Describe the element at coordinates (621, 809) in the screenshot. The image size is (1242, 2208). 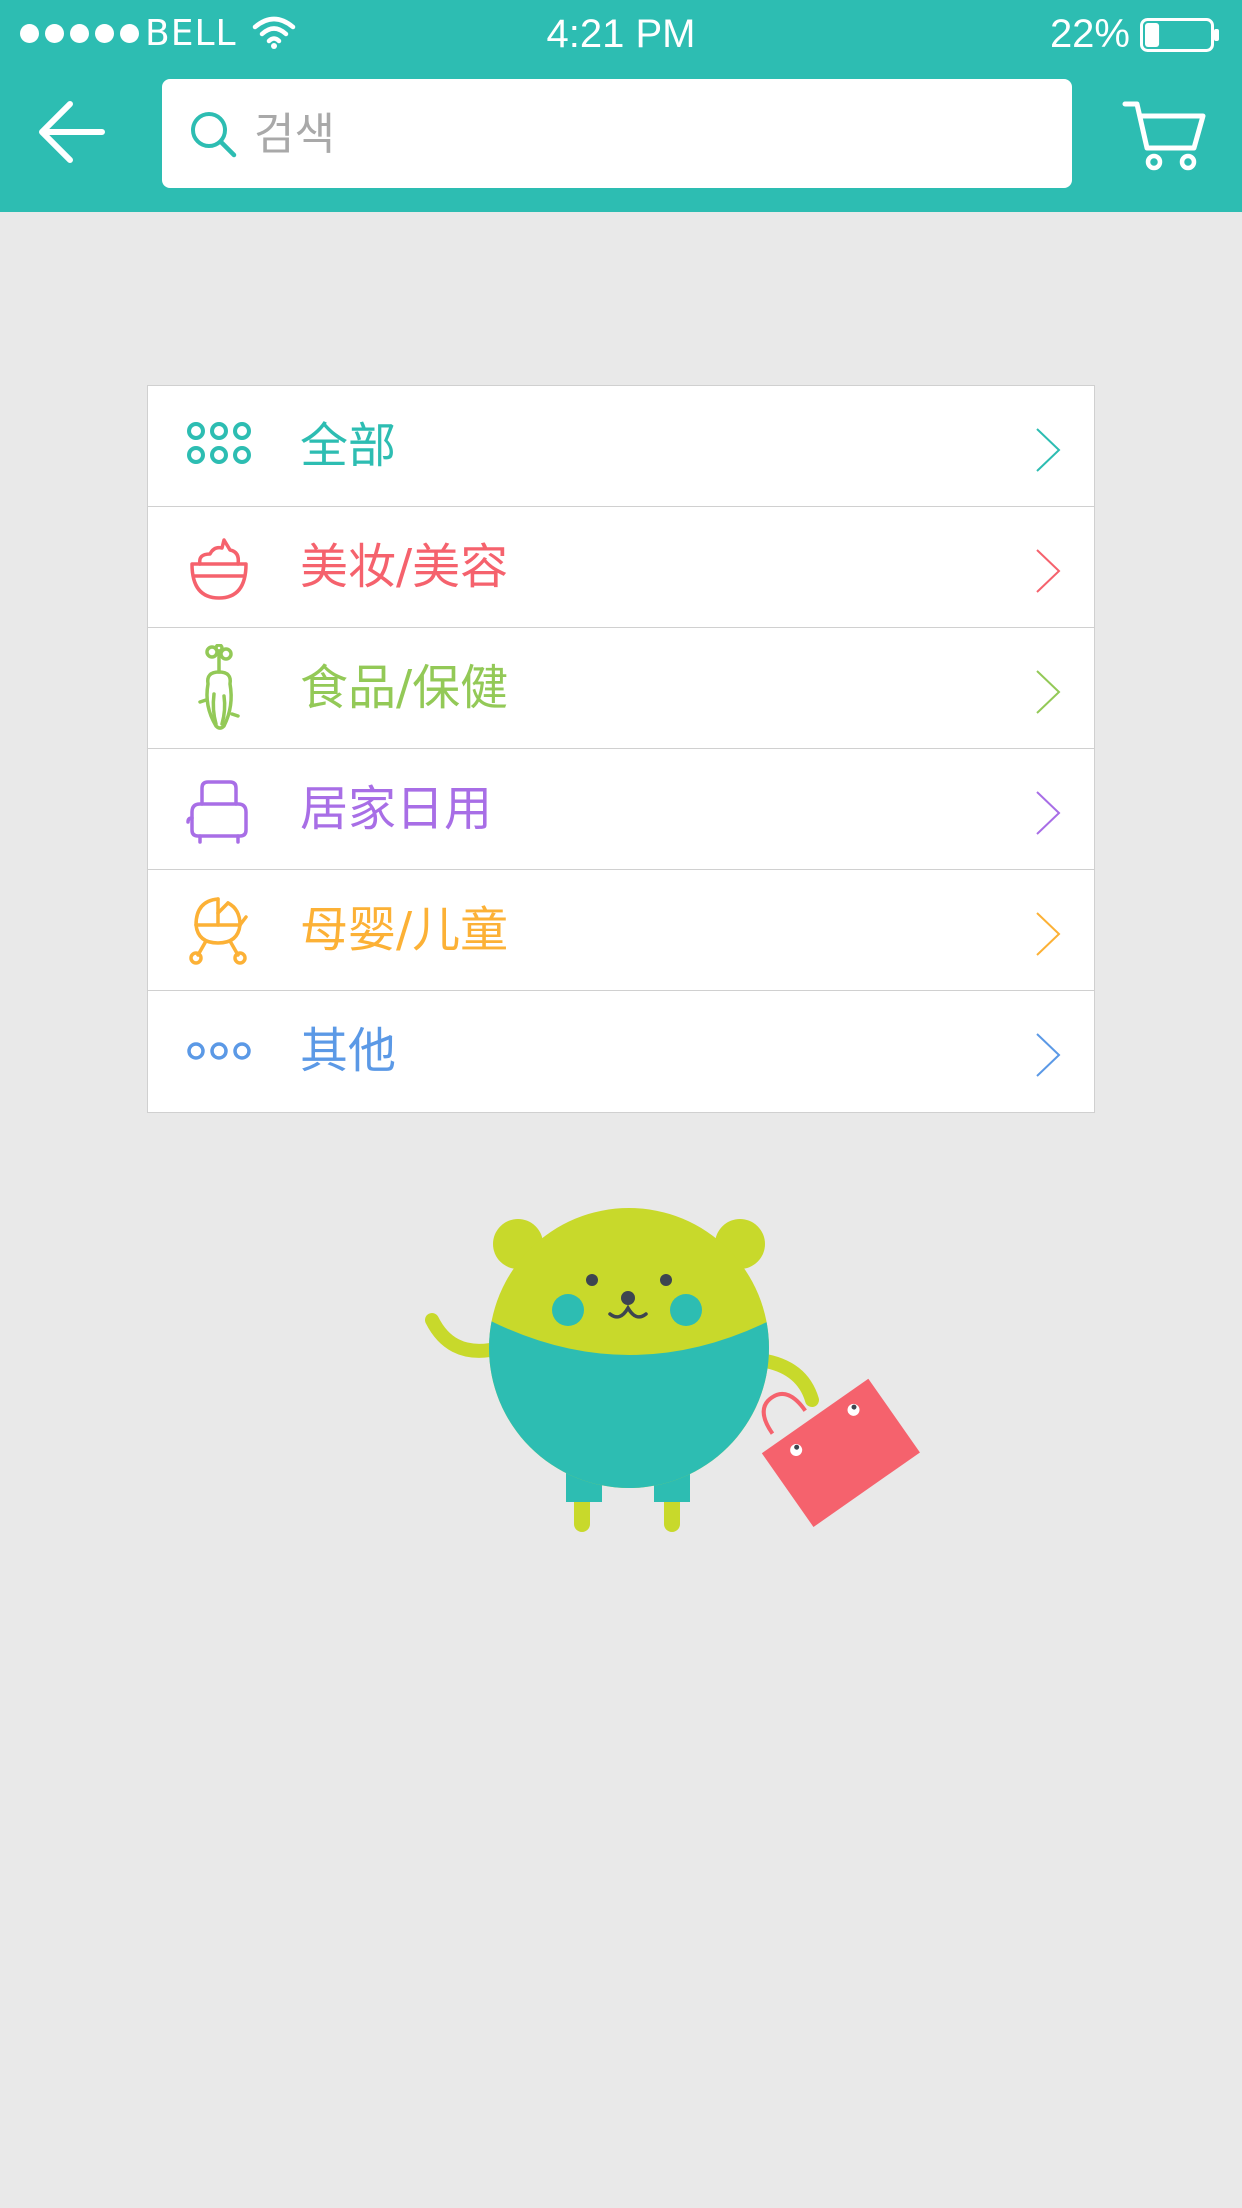
I see `category-item-home: 居家日用` at that location.